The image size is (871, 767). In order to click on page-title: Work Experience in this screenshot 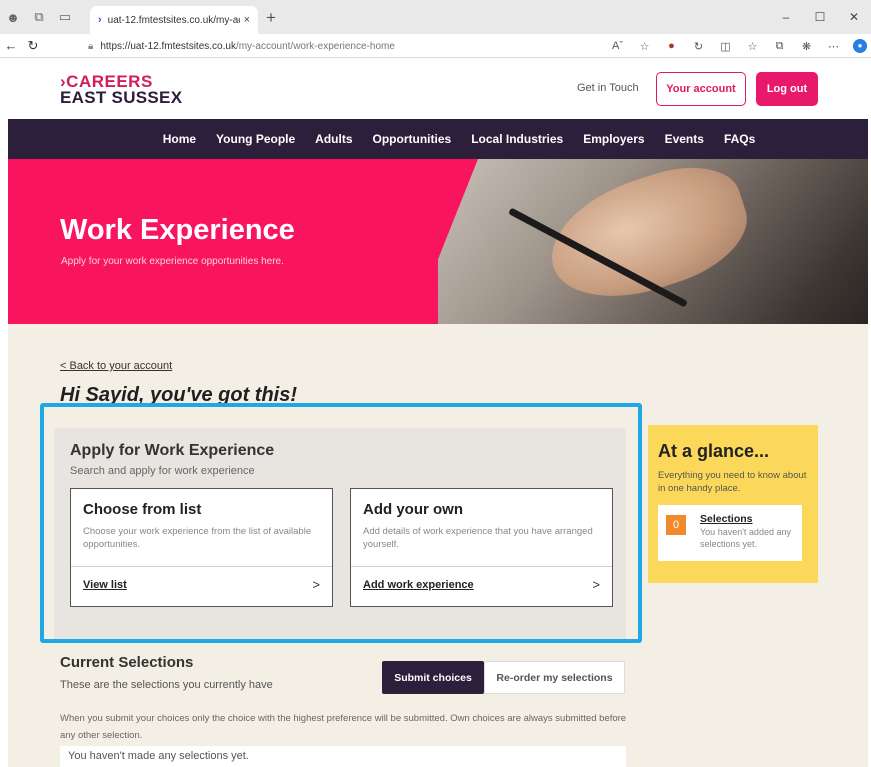, I will do `click(177, 230)`.